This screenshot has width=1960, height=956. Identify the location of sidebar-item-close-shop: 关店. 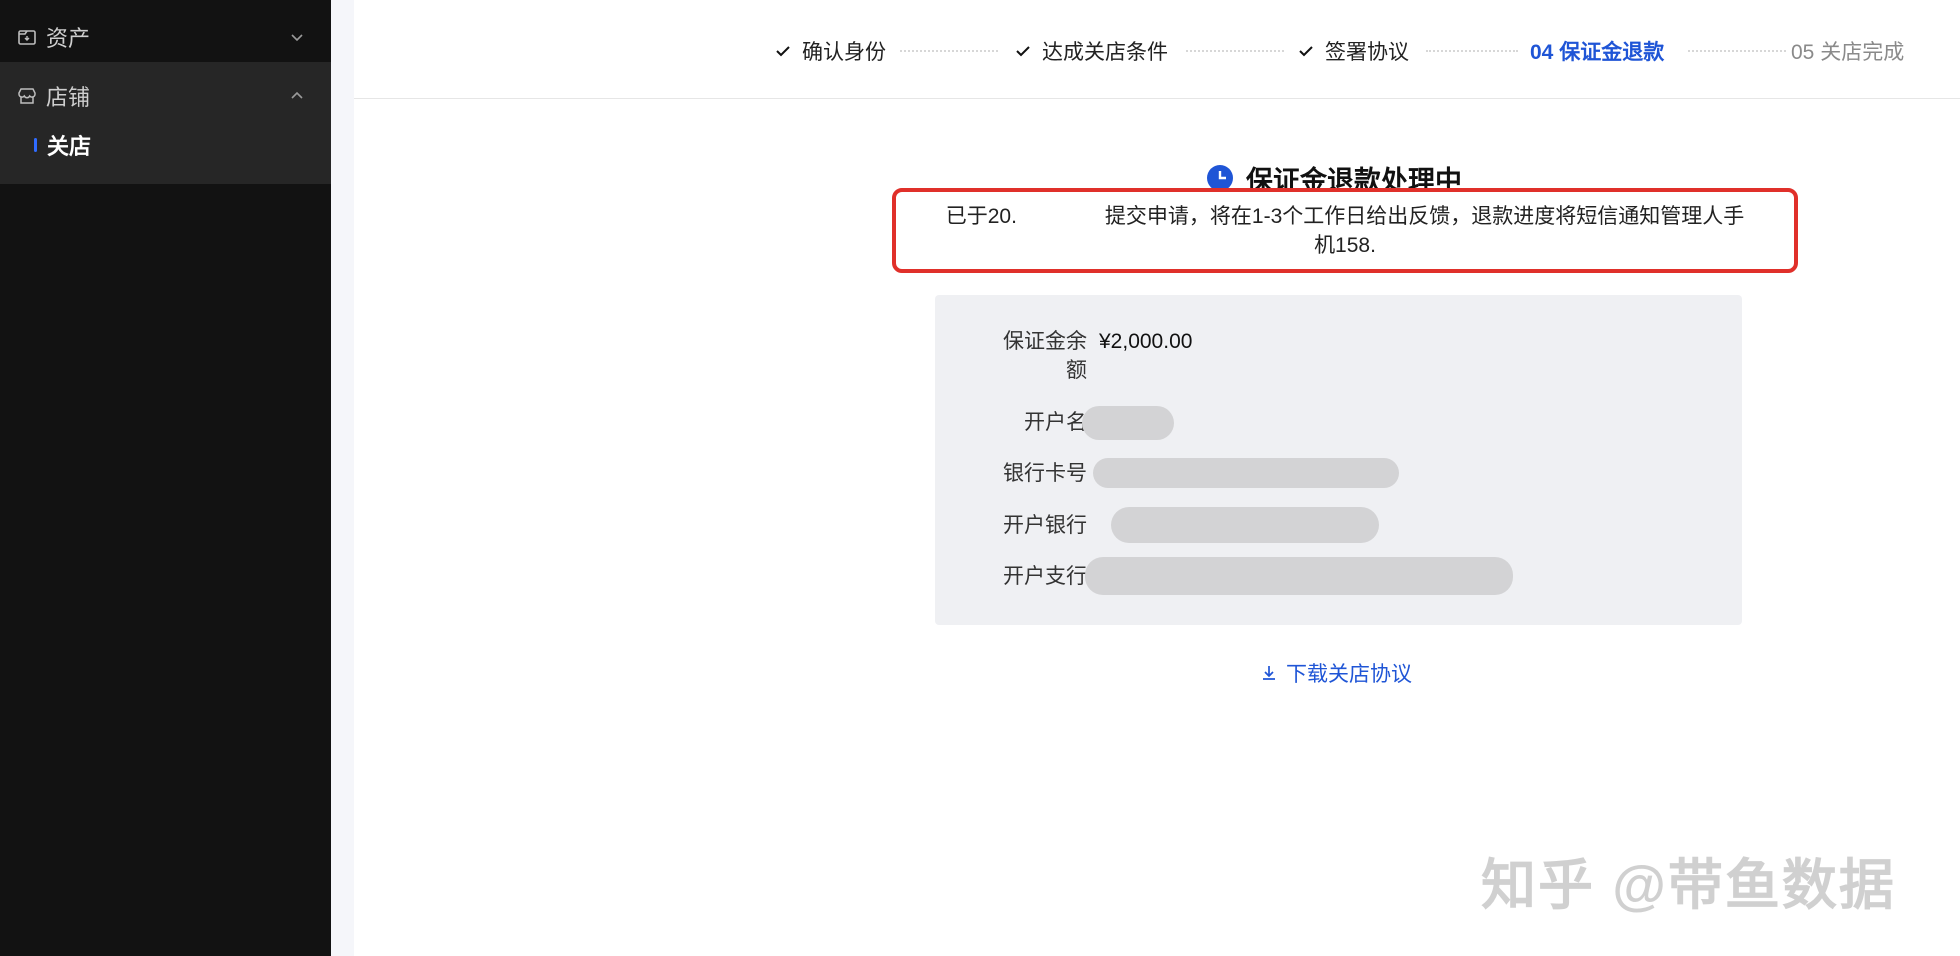
(62, 145).